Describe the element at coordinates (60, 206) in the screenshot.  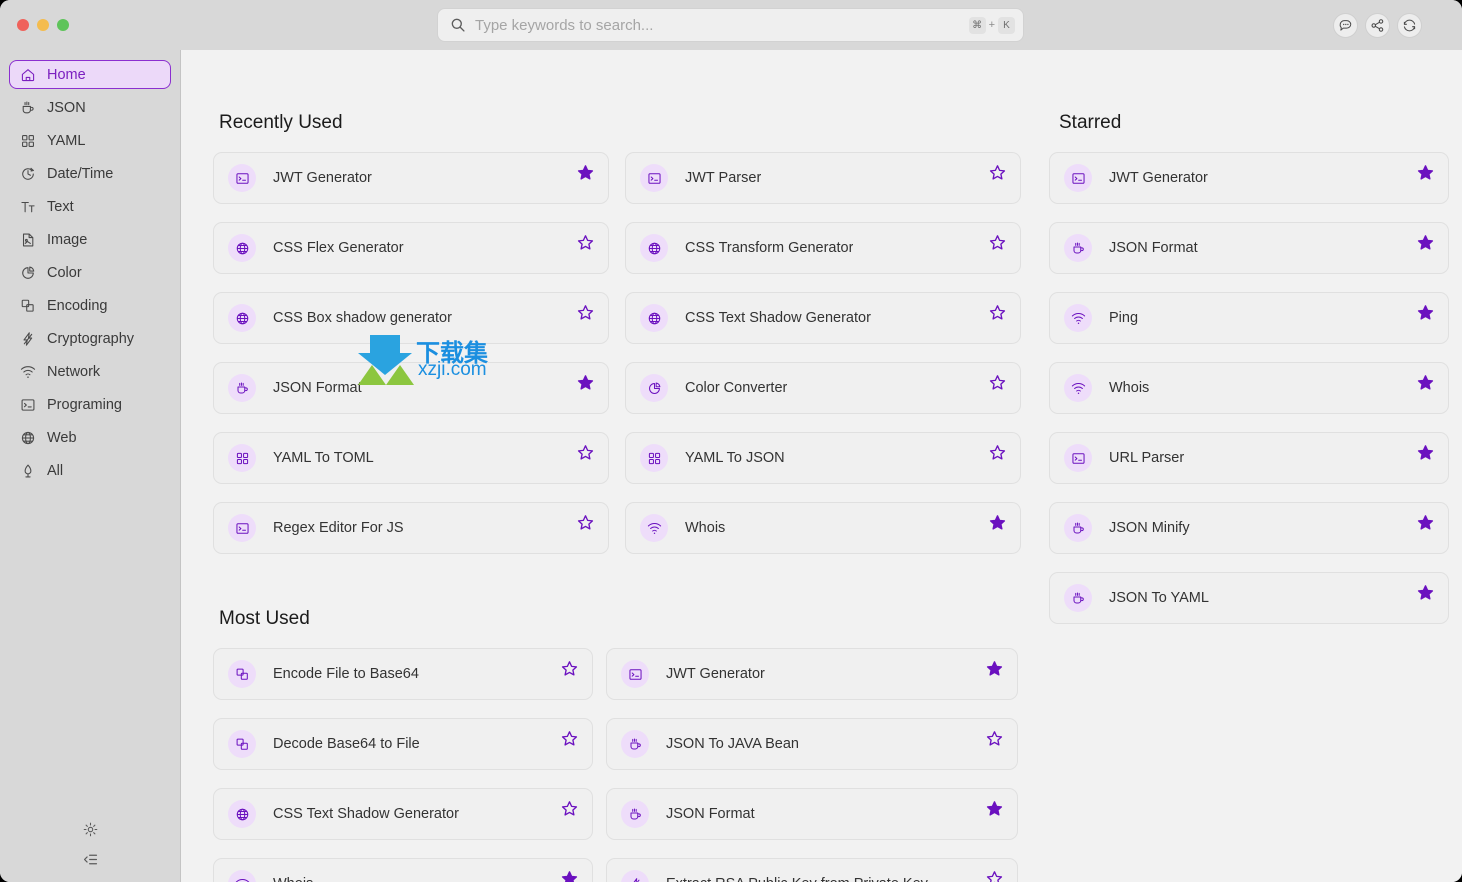
I see `sidebar-item-label: Text` at that location.